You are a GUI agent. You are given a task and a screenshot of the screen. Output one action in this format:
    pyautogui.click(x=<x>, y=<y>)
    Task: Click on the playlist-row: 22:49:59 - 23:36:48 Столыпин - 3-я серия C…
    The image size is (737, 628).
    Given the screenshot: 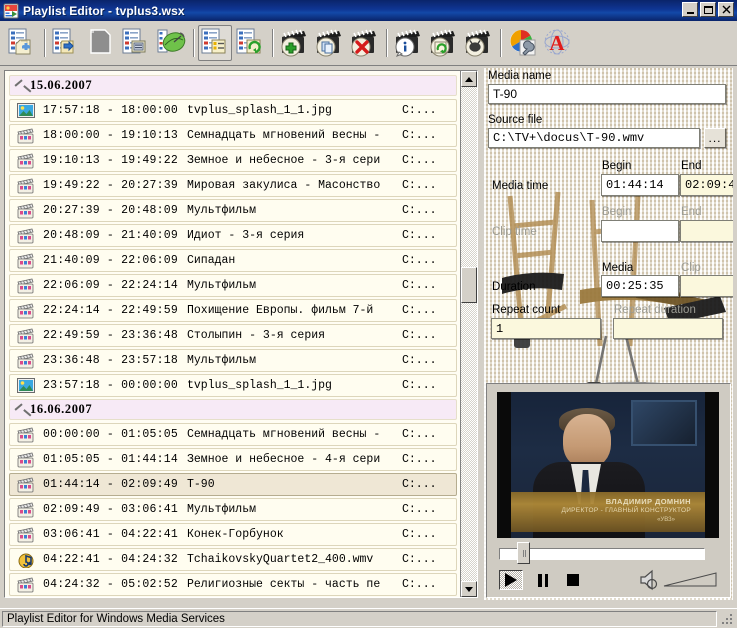 What is the action you would take?
    pyautogui.click(x=233, y=335)
    